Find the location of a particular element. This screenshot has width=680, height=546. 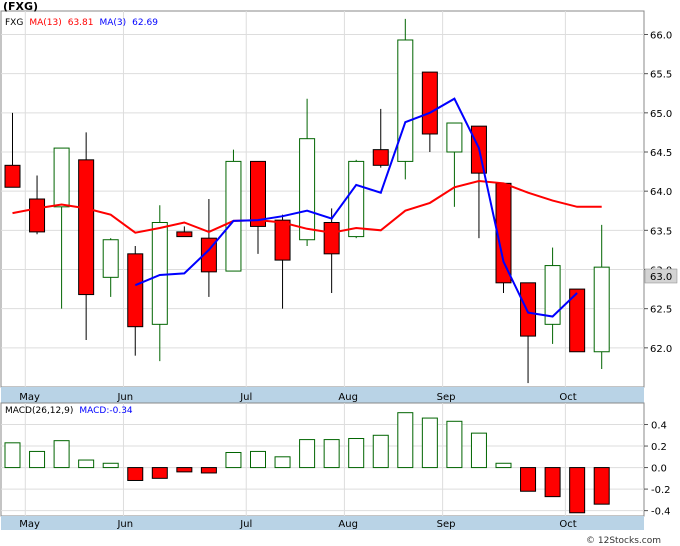

macd-legend: MACD(26,12,9) MACD:-0.34 is located at coordinates (69, 411).